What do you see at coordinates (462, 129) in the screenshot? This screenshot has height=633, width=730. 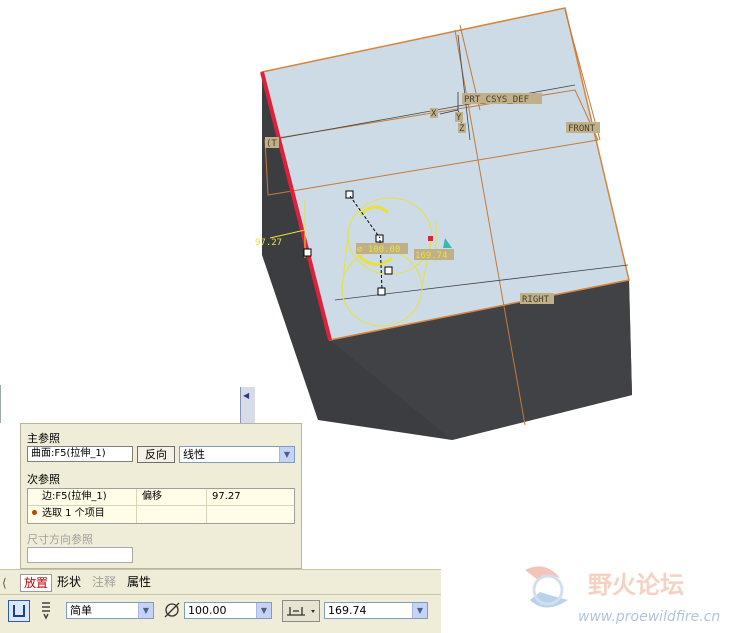 I see `svg-text: Z` at bounding box center [462, 129].